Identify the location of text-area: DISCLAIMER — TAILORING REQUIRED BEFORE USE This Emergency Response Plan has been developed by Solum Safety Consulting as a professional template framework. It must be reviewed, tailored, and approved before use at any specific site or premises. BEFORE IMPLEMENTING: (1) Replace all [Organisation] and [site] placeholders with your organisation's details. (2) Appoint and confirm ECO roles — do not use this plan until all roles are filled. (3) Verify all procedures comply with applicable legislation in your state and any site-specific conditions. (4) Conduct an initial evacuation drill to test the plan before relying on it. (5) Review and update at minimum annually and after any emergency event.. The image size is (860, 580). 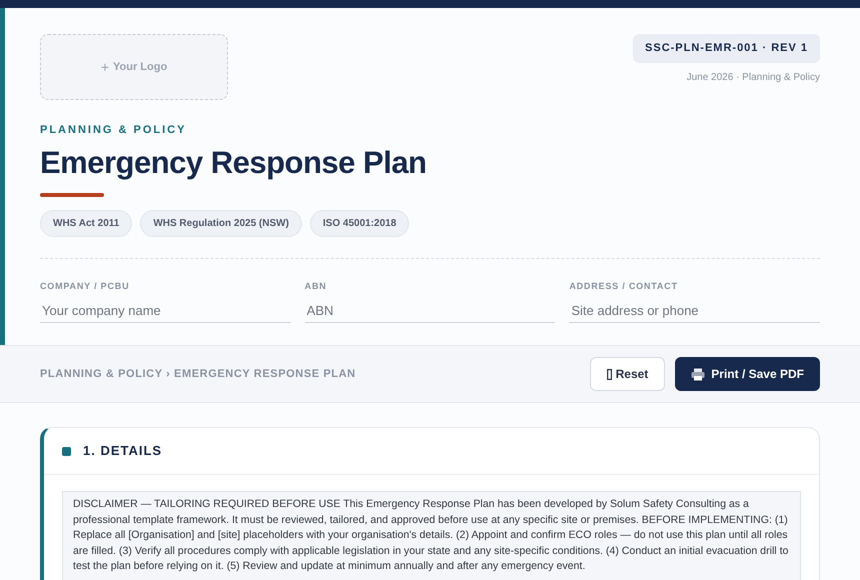
(431, 535).